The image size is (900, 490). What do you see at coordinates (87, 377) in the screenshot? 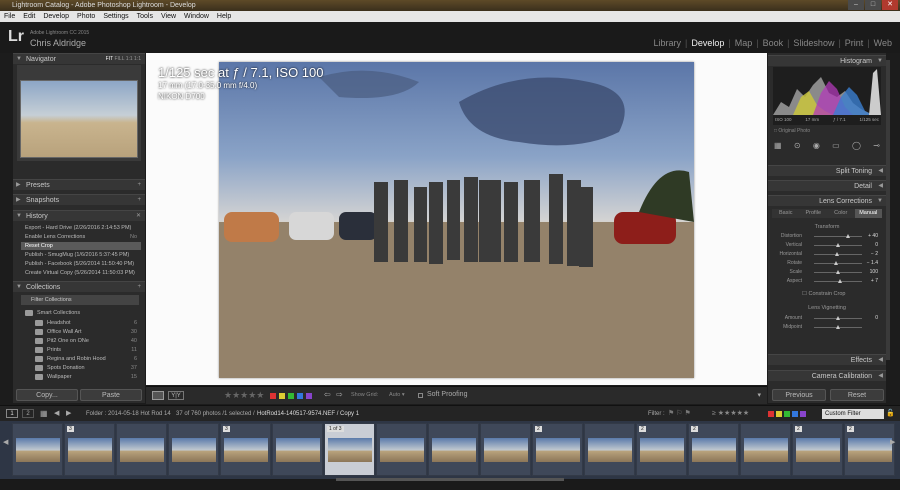
I see `collection-item: Wallpaper 15` at bounding box center [87, 377].